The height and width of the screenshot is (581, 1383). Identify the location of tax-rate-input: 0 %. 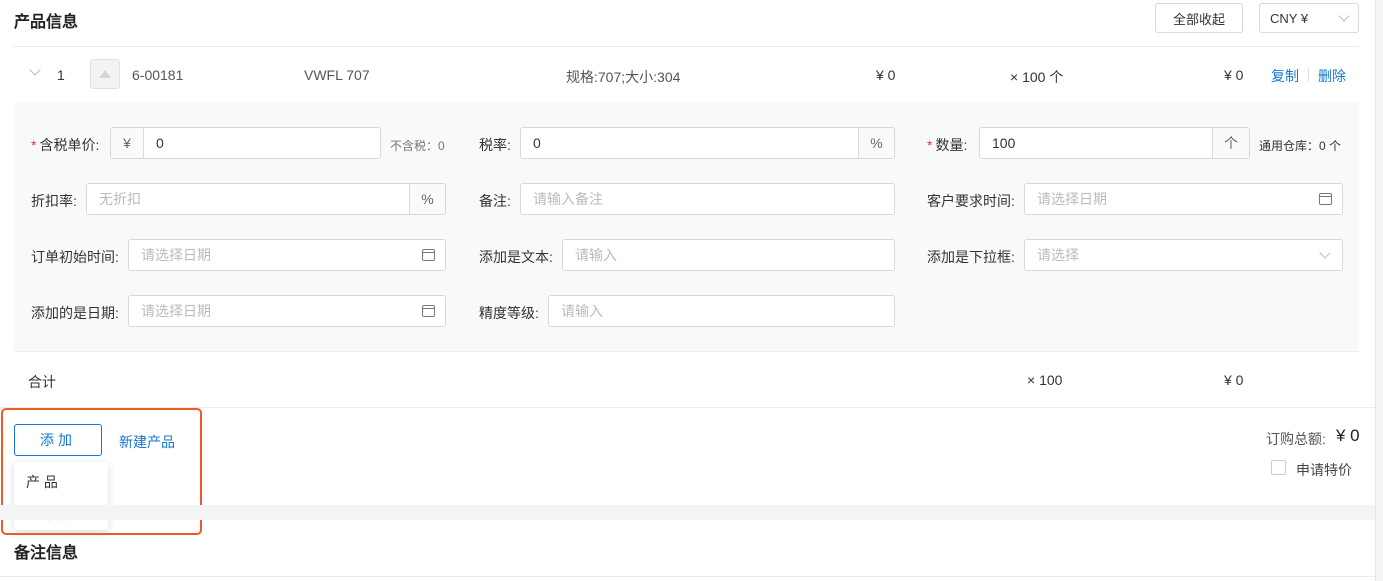
(707, 143).